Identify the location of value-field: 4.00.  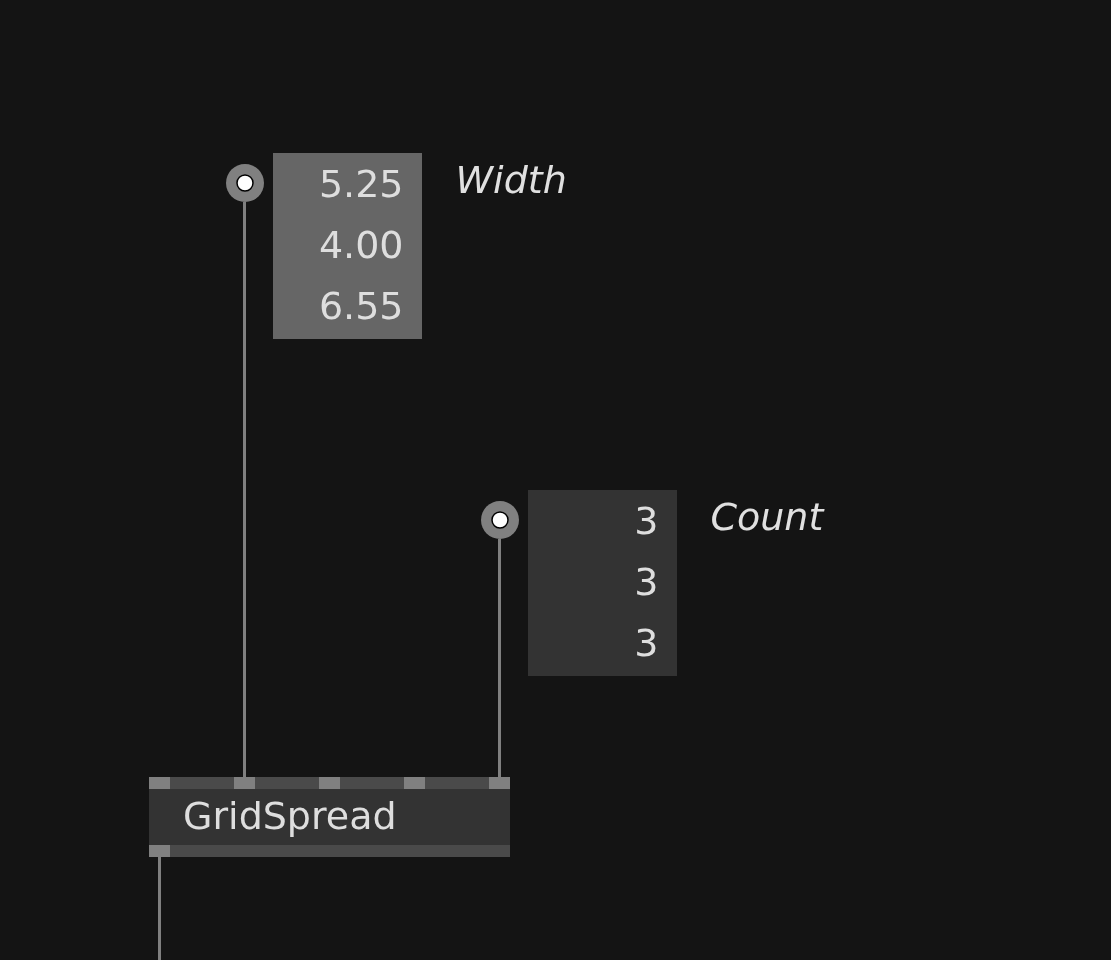
(347, 245).